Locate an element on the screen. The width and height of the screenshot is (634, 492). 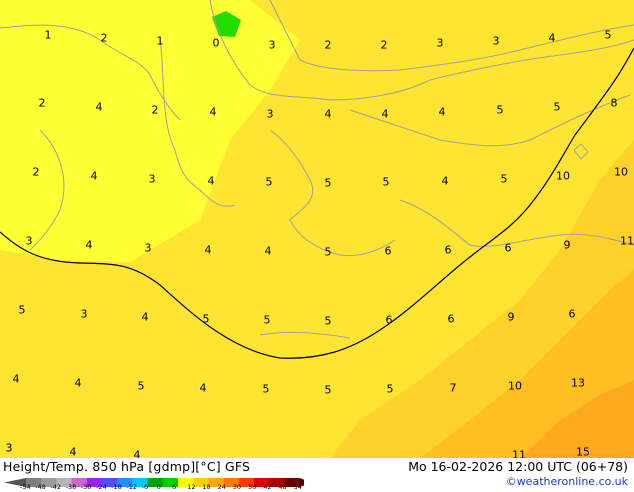
valid-datetime: Mo 16-02-2026 12:00 UTC (06+78) is located at coordinates (518, 466).